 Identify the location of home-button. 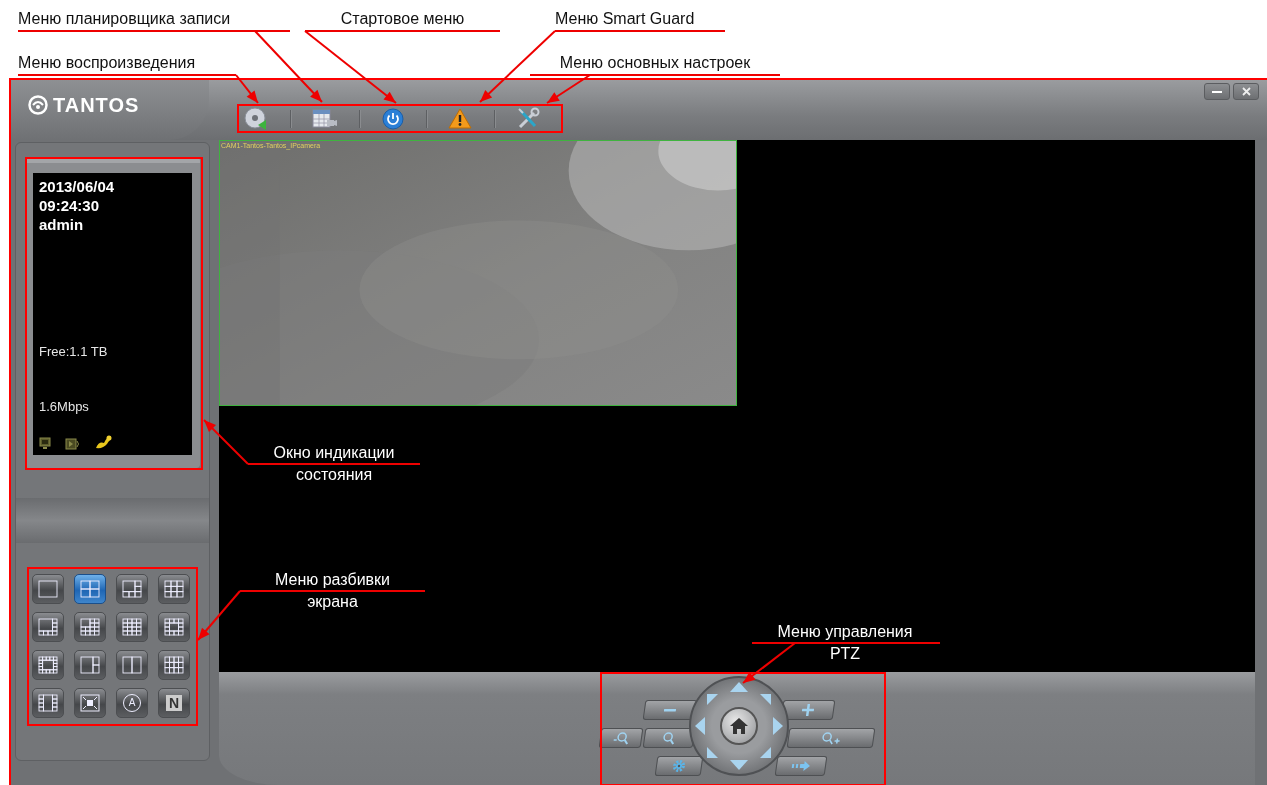
(739, 726).